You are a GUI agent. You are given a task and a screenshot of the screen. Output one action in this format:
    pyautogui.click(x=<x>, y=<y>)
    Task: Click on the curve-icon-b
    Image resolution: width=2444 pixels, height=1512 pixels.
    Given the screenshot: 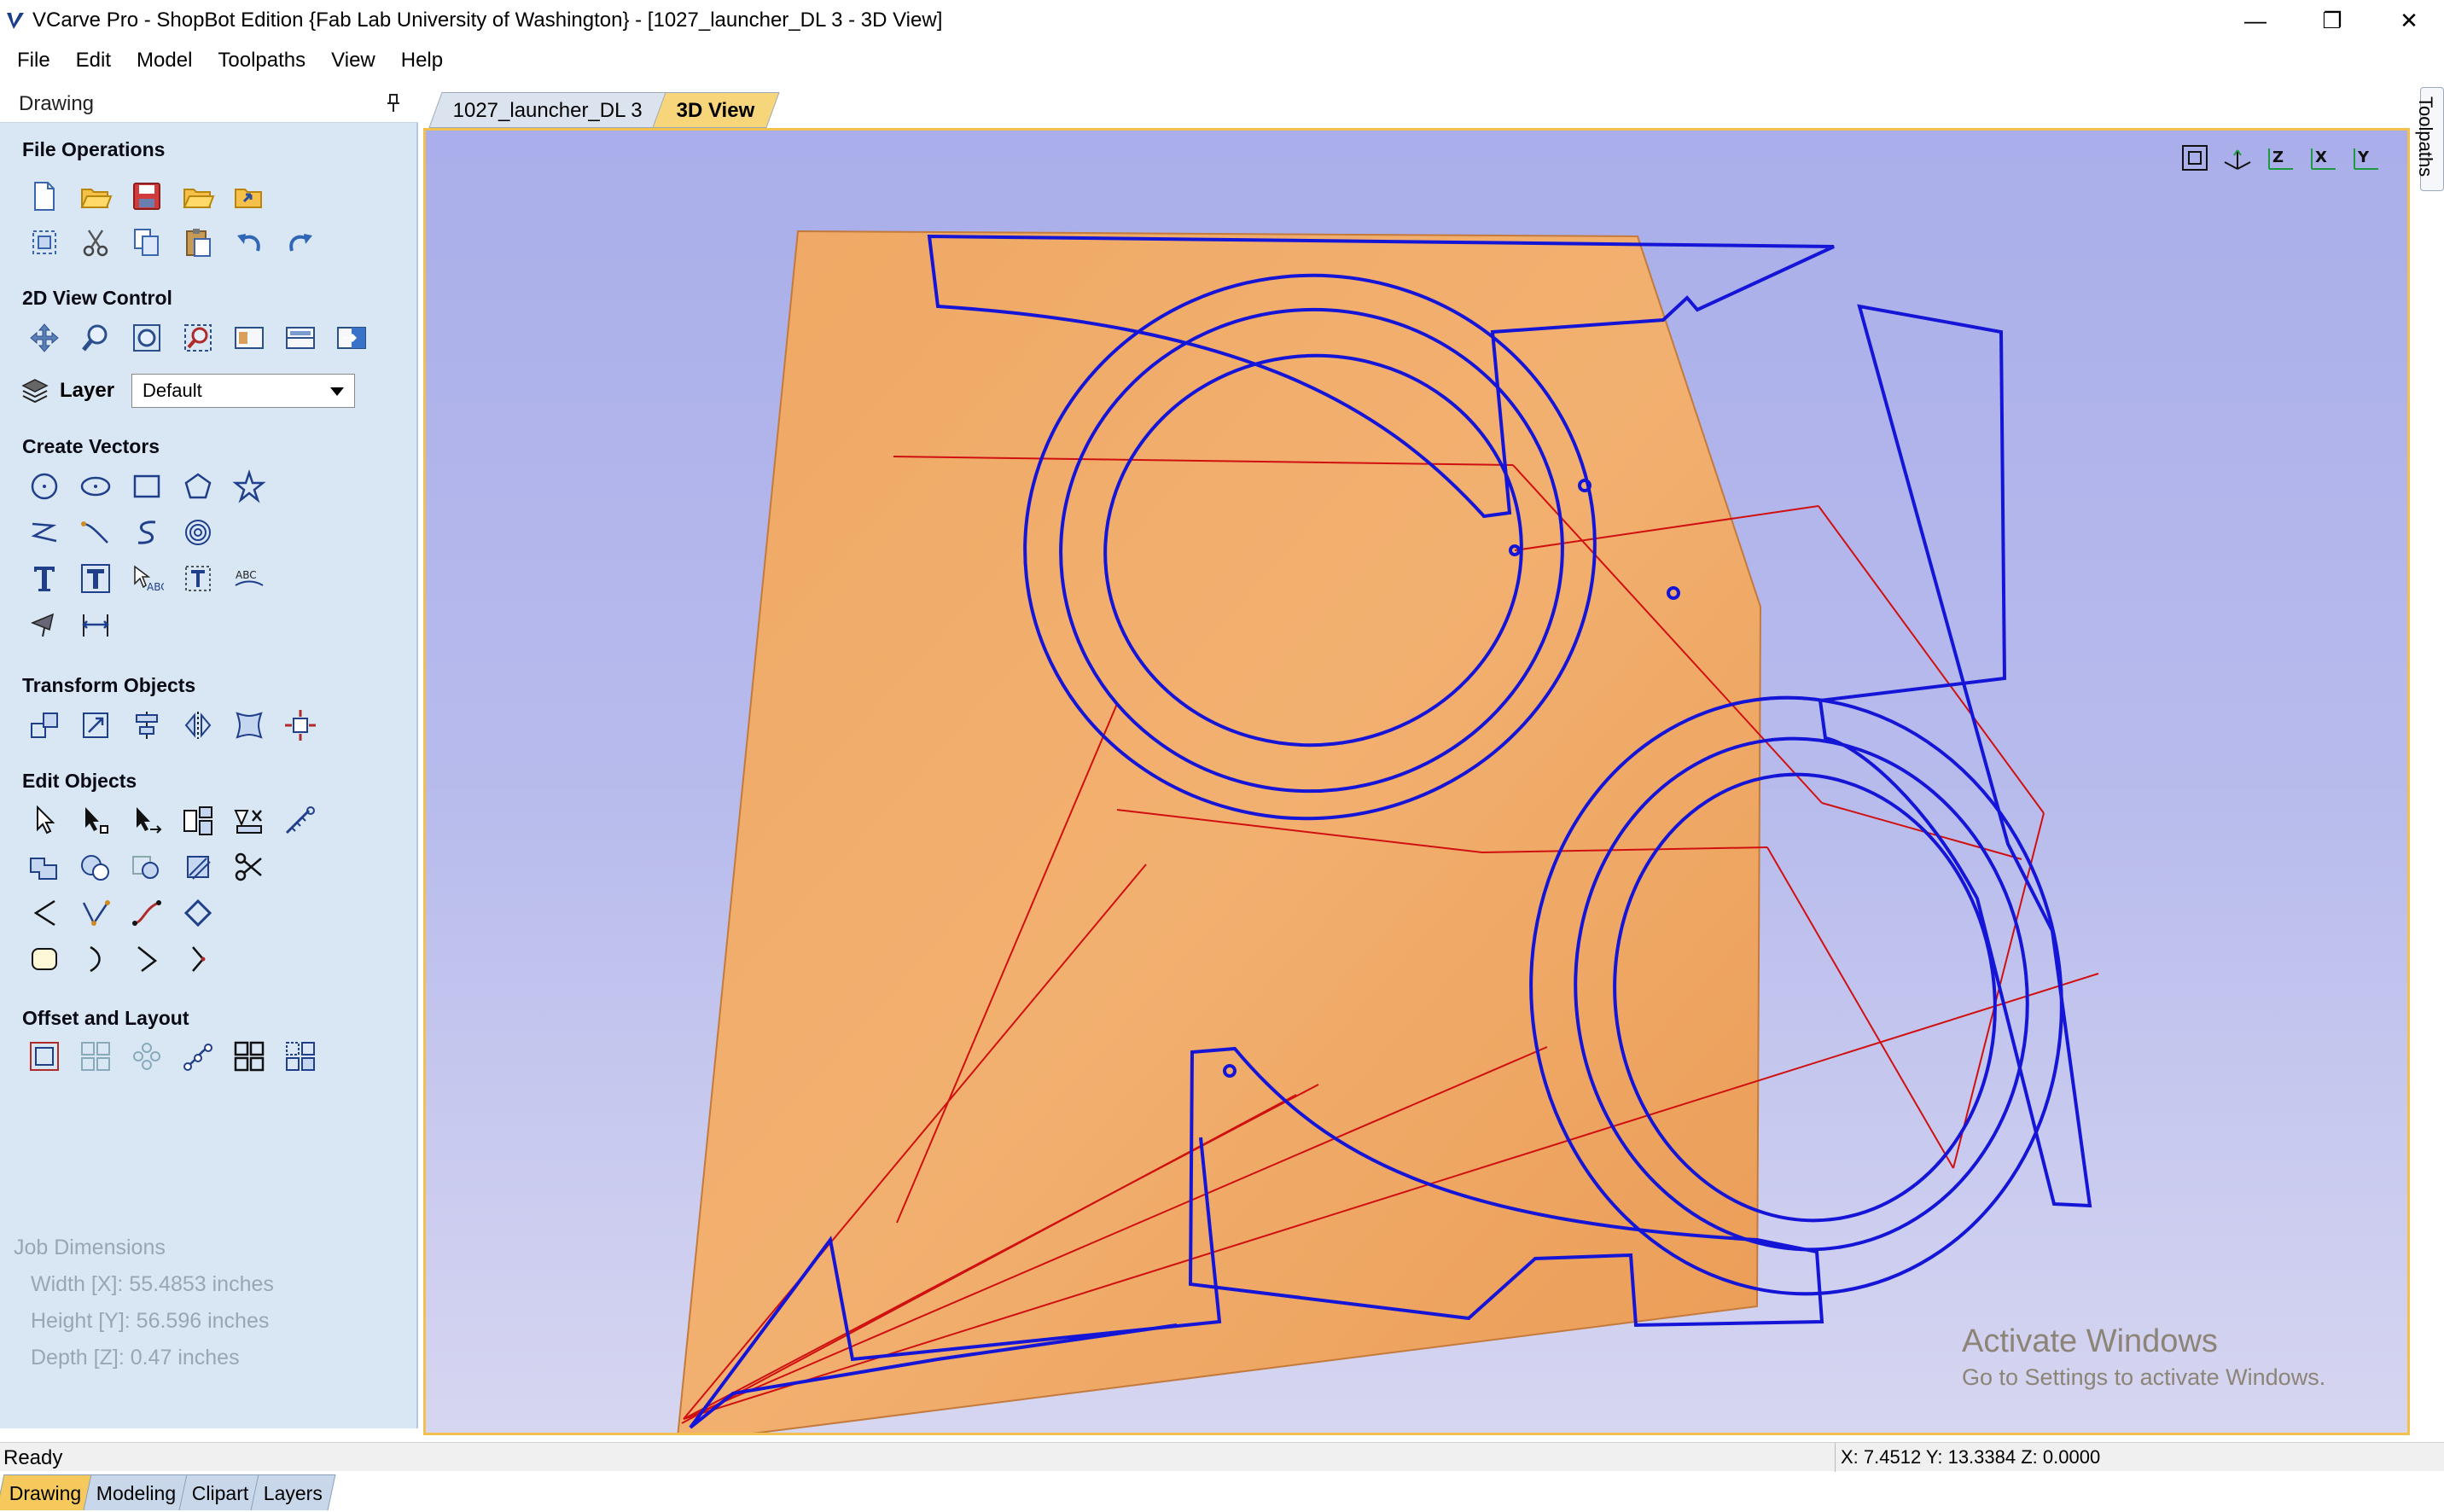 What is the action you would take?
    pyautogui.click(x=147, y=959)
    